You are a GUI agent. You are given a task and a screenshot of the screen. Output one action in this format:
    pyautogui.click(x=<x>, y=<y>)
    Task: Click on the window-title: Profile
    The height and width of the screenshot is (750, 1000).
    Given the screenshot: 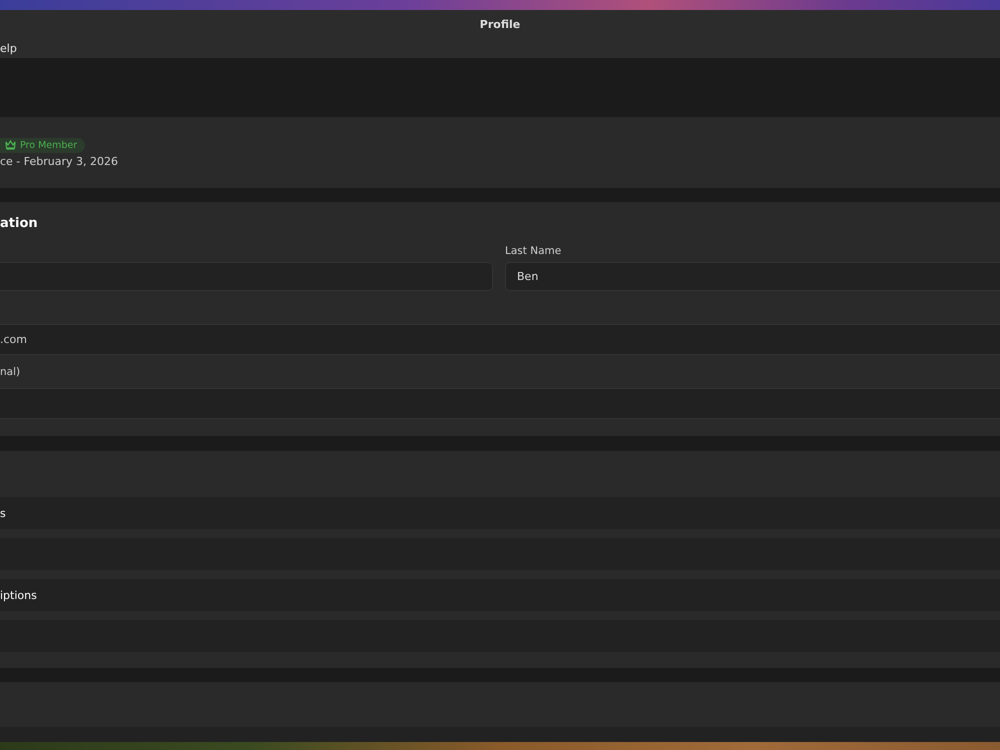 What is the action you would take?
    pyautogui.click(x=500, y=24)
    